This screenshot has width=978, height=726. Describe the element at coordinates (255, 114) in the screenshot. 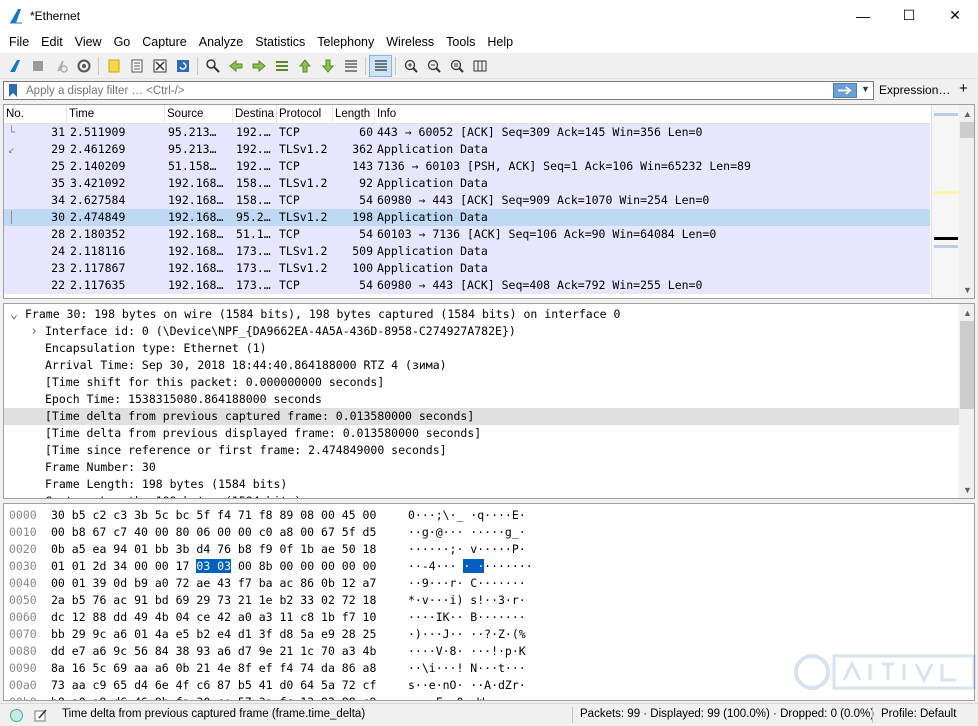

I see `column-header-destination: Destina` at that location.